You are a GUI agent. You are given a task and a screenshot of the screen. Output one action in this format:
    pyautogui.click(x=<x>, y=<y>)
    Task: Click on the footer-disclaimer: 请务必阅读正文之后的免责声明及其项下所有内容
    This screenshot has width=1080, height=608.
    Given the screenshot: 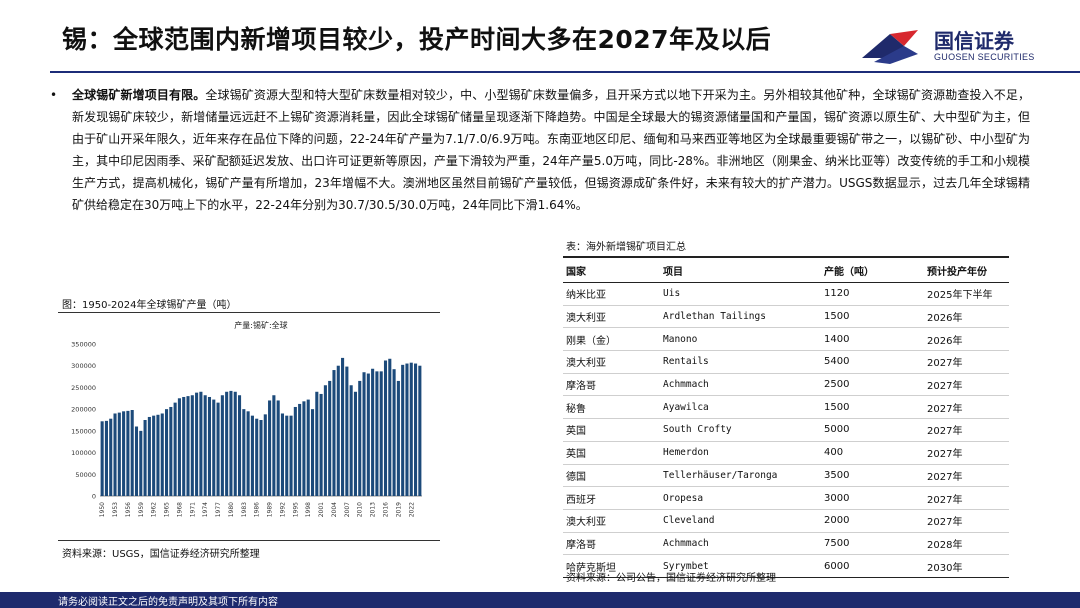 What is the action you would take?
    pyautogui.click(x=168, y=602)
    